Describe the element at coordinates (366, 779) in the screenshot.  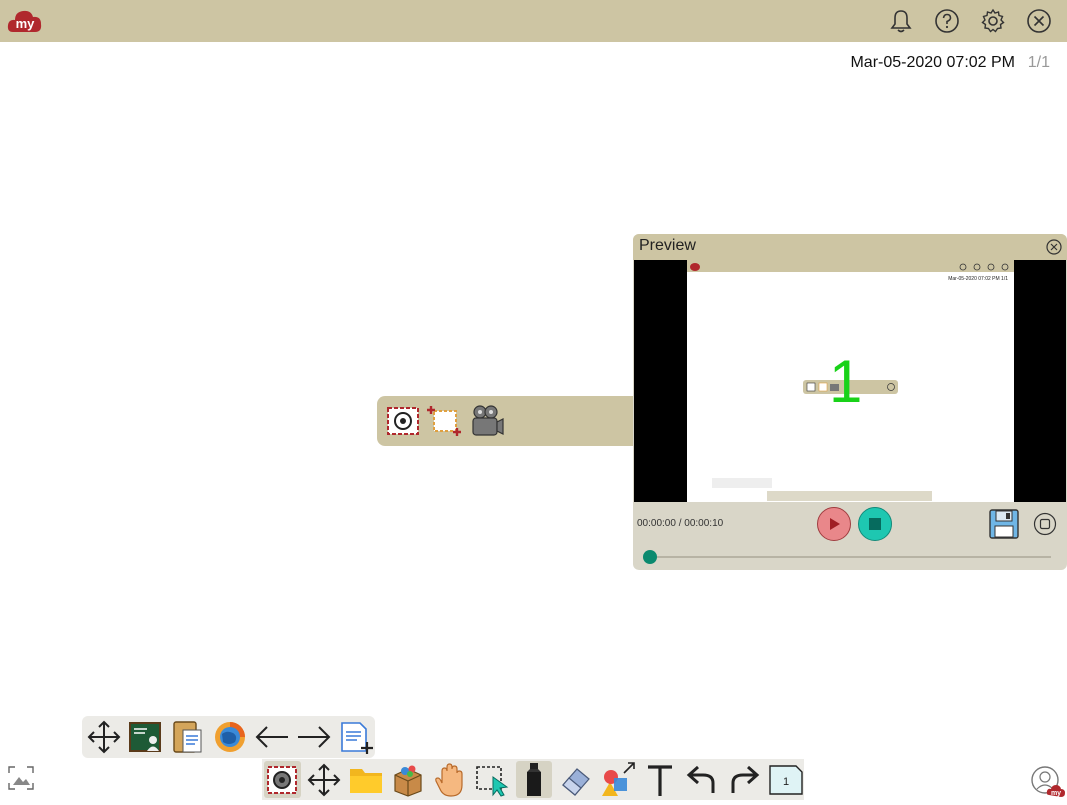
I see `folder-icon` at that location.